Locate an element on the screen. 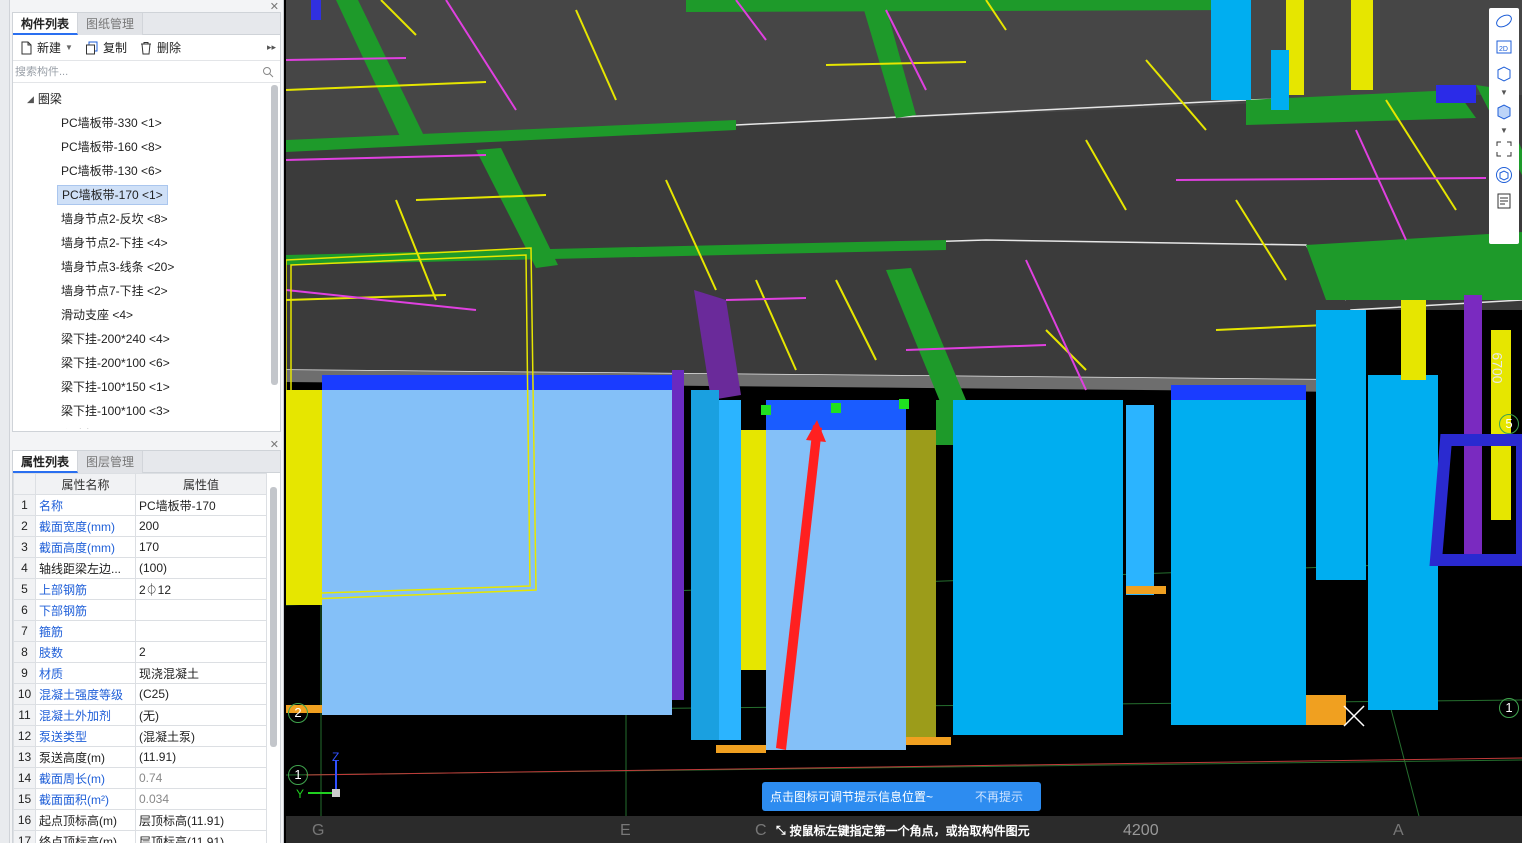 This screenshot has height=843, width=1522. property-row: 2 截面宽度(mm) 200 is located at coordinates (140, 526).